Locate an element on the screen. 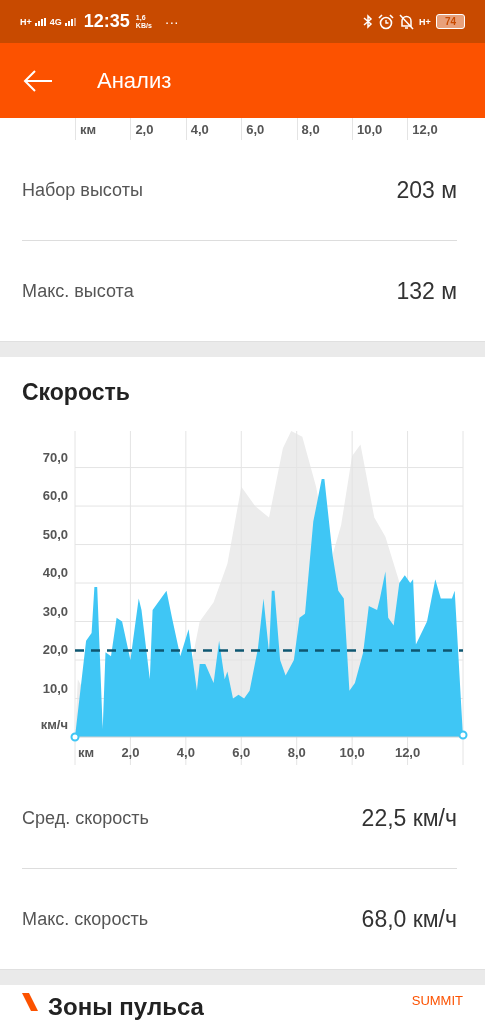 The image size is (485, 1024). stat-label: Сред. скорость is located at coordinates (85, 818).